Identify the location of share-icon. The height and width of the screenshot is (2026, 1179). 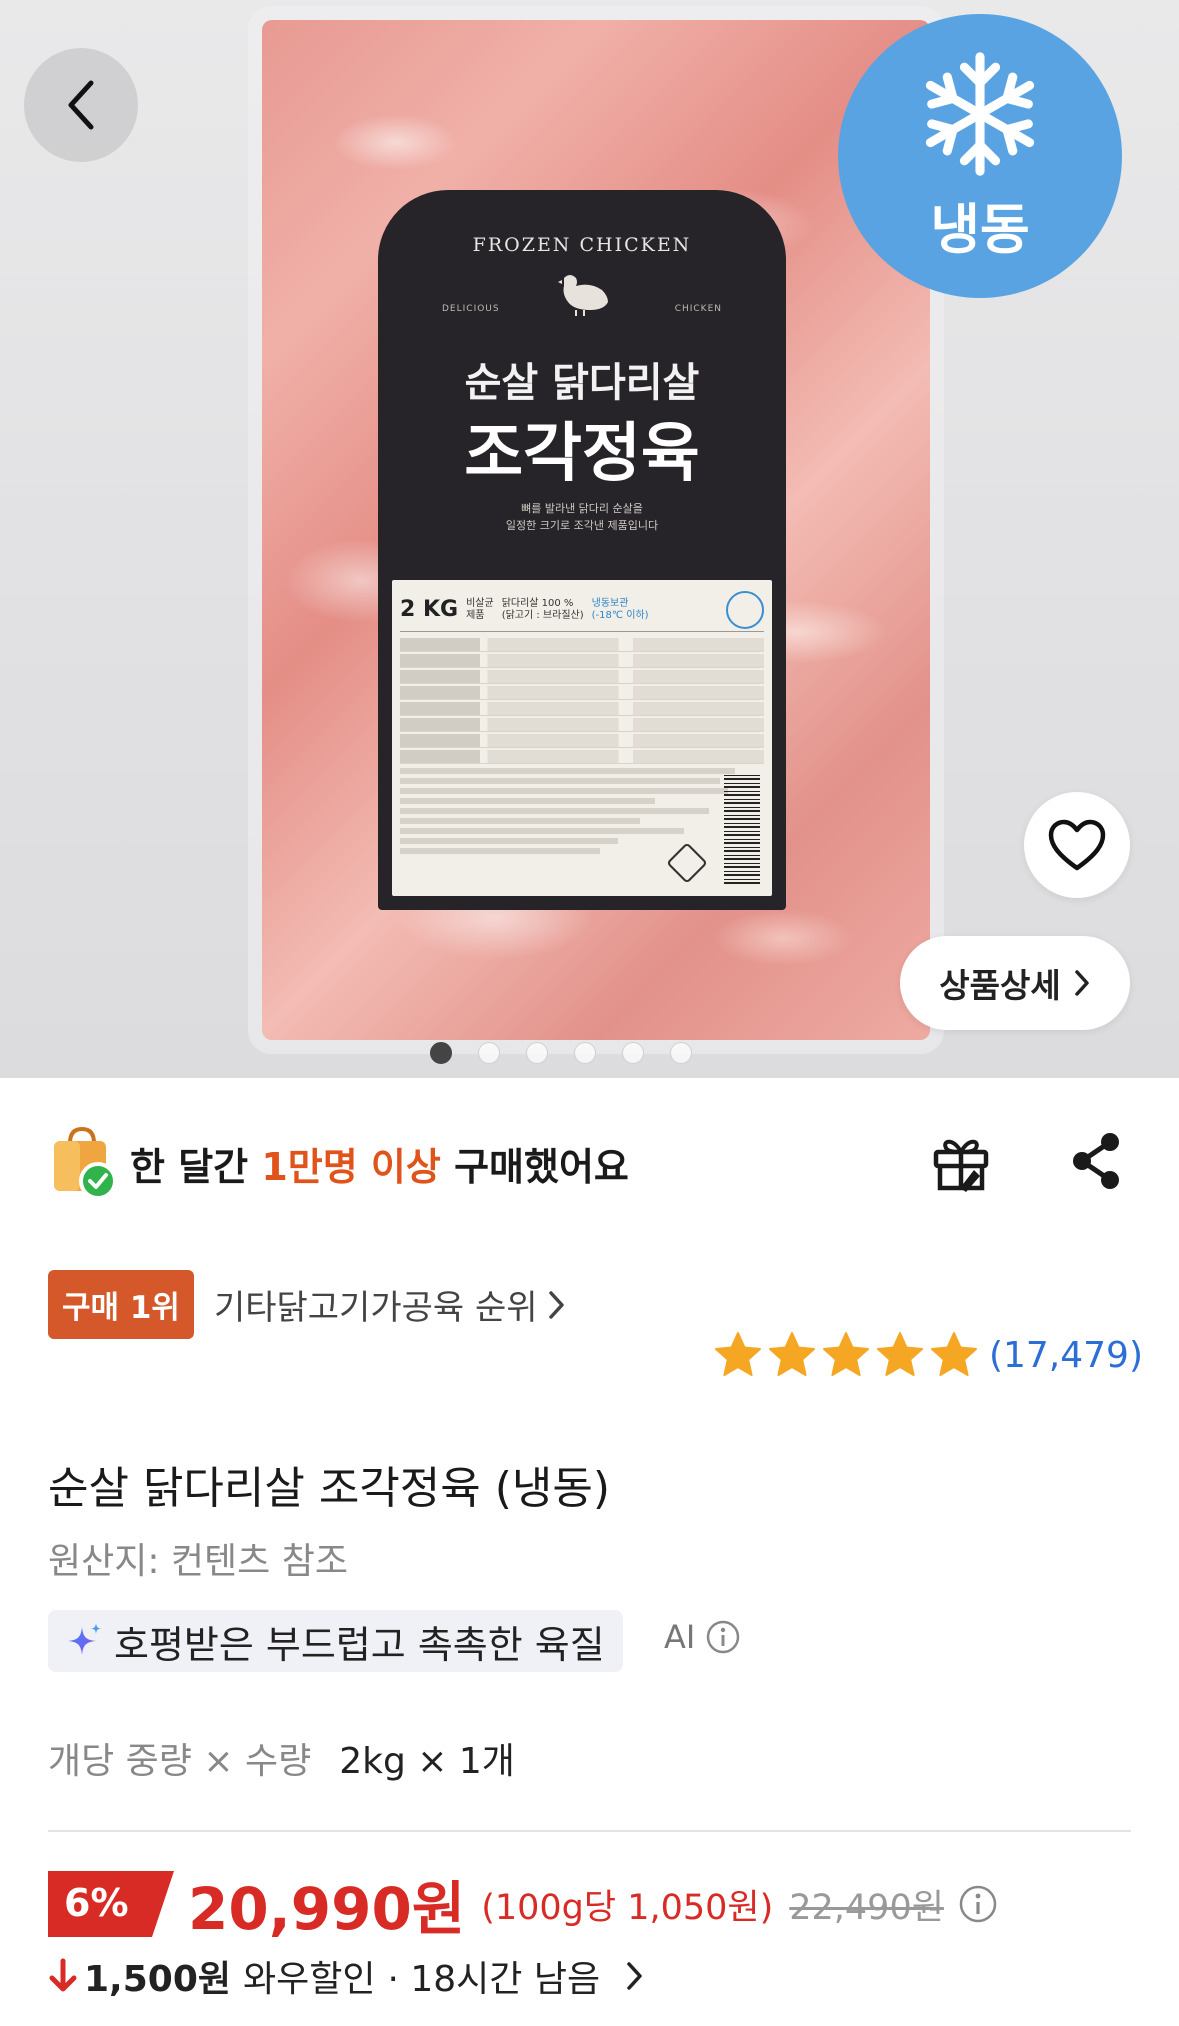
(1096, 1161).